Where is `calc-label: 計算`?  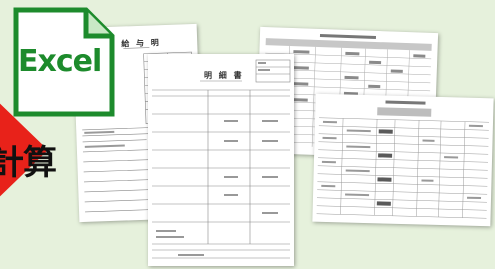 calc-label: 計算 is located at coordinates (28, 163).